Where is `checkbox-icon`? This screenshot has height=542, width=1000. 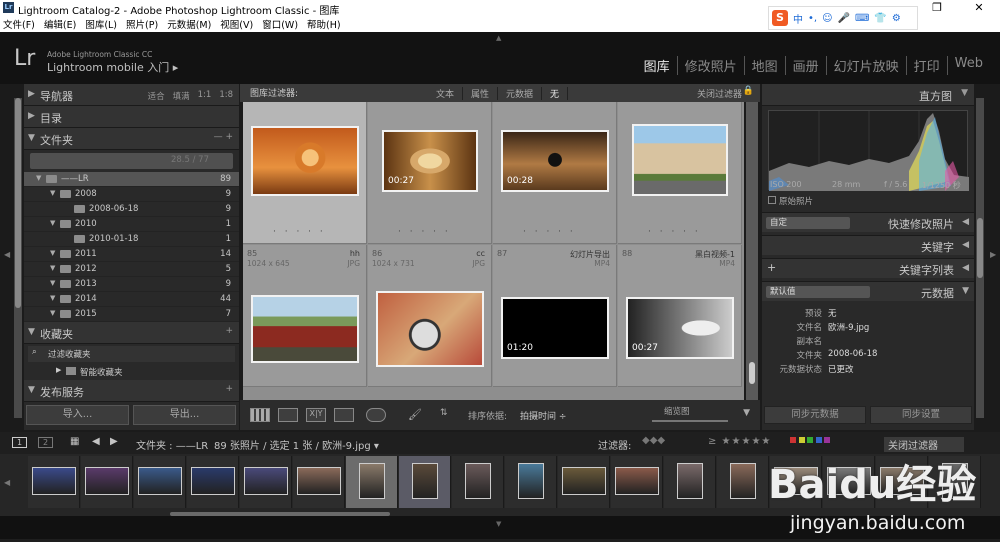 checkbox-icon is located at coordinates (772, 200).